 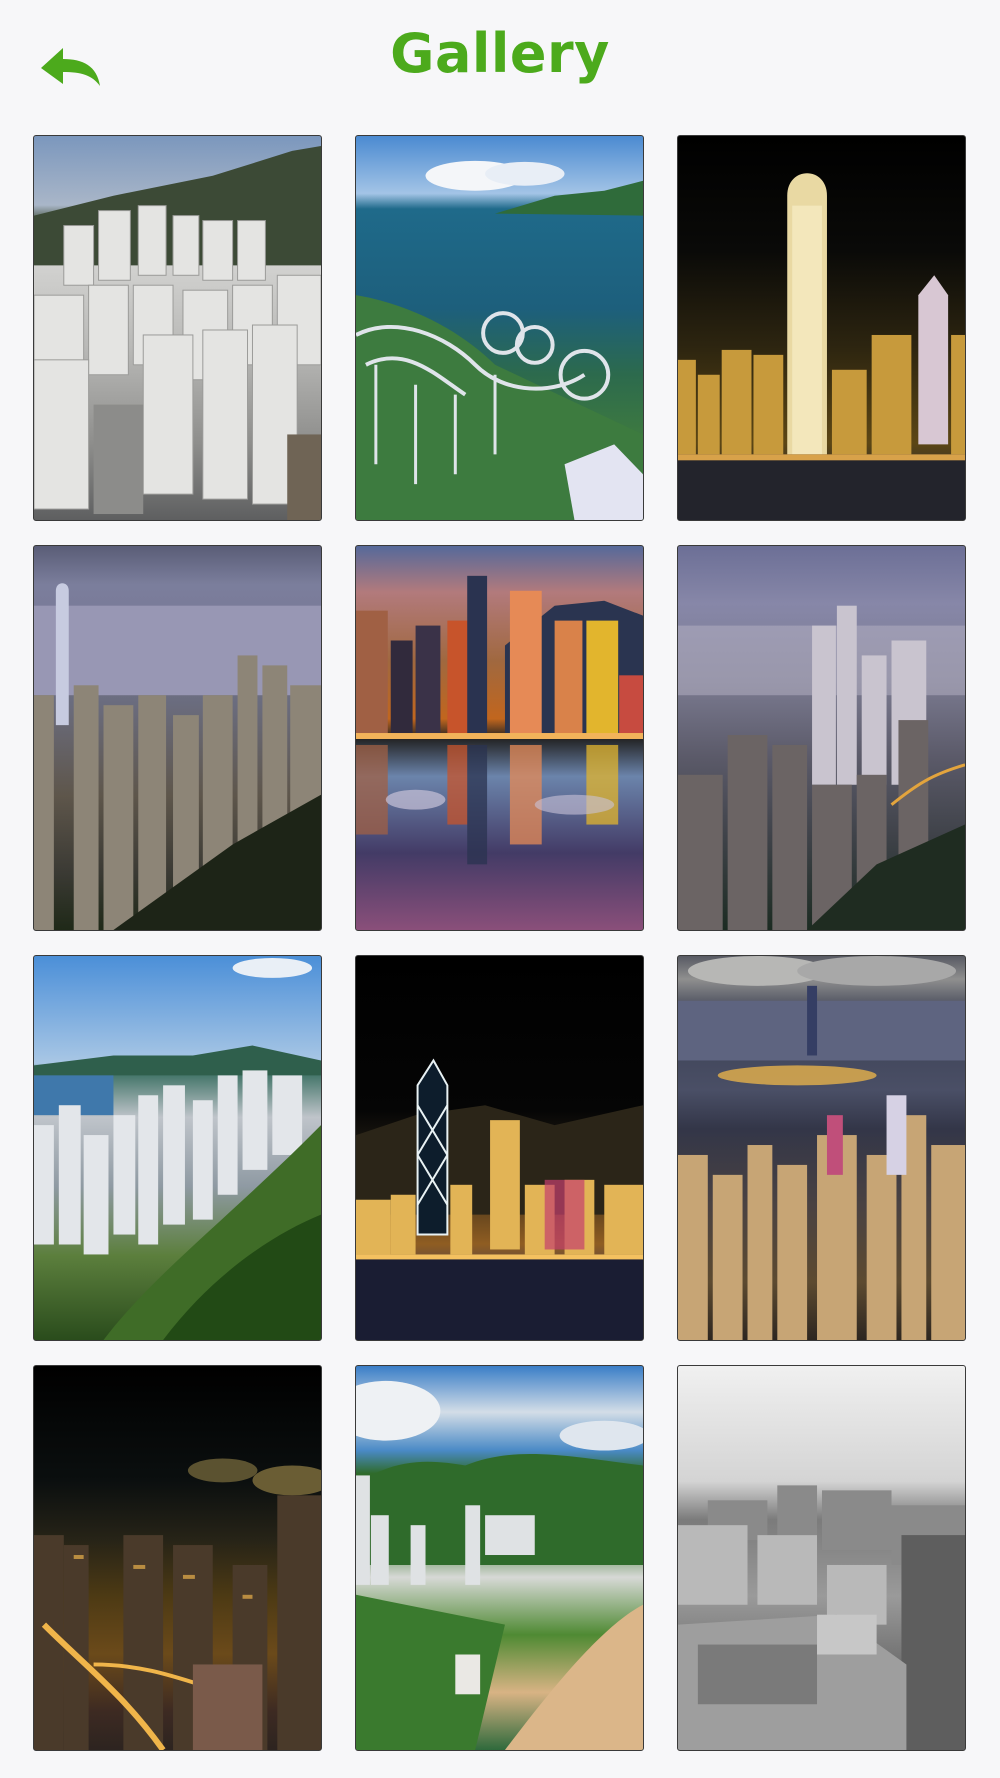 I want to click on header-bar: Gallery, so click(x=500, y=65).